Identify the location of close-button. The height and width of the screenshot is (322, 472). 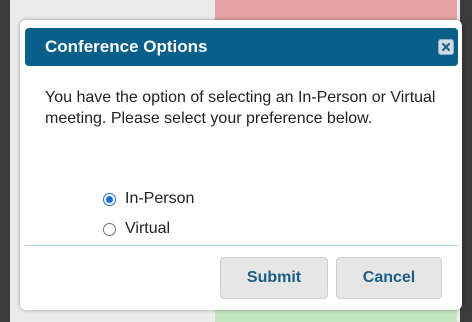
(446, 47).